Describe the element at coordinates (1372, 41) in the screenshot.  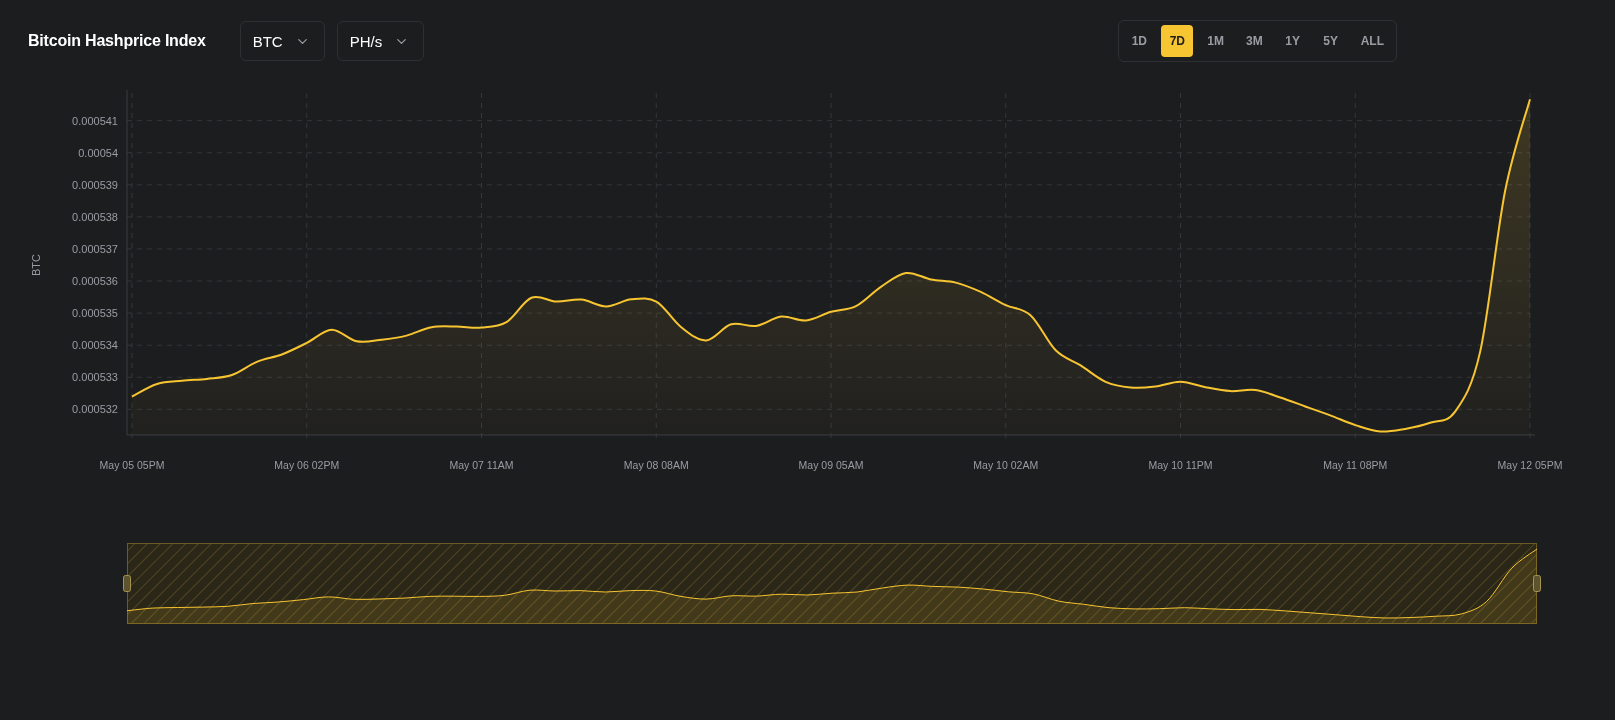
I see `range-tab: ALL` at that location.